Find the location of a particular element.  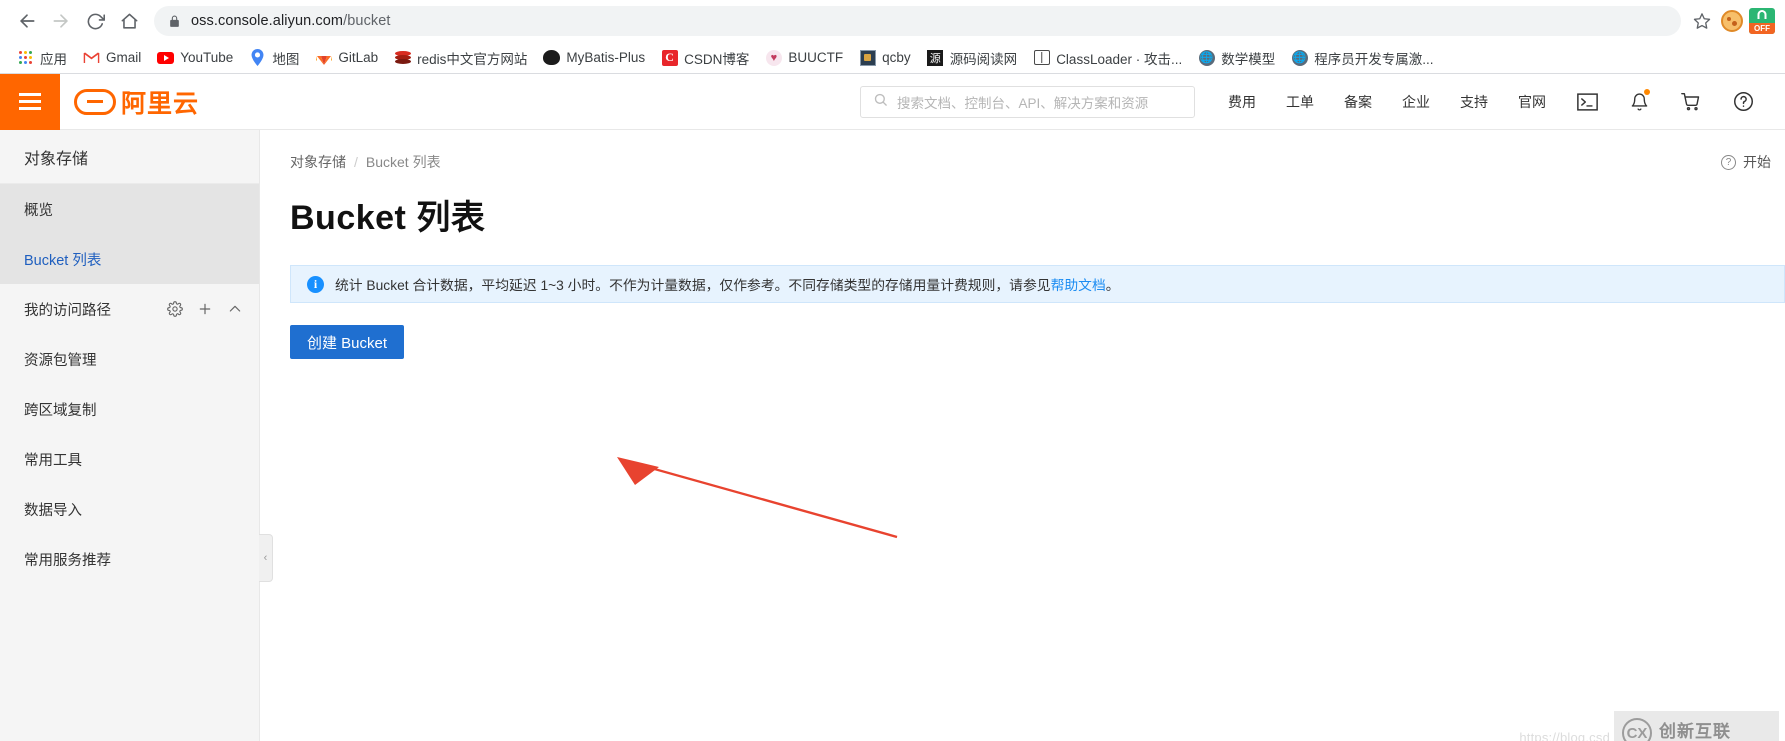

sidebar-active-group: 概览 Bucket 列表 is located at coordinates (129, 234).